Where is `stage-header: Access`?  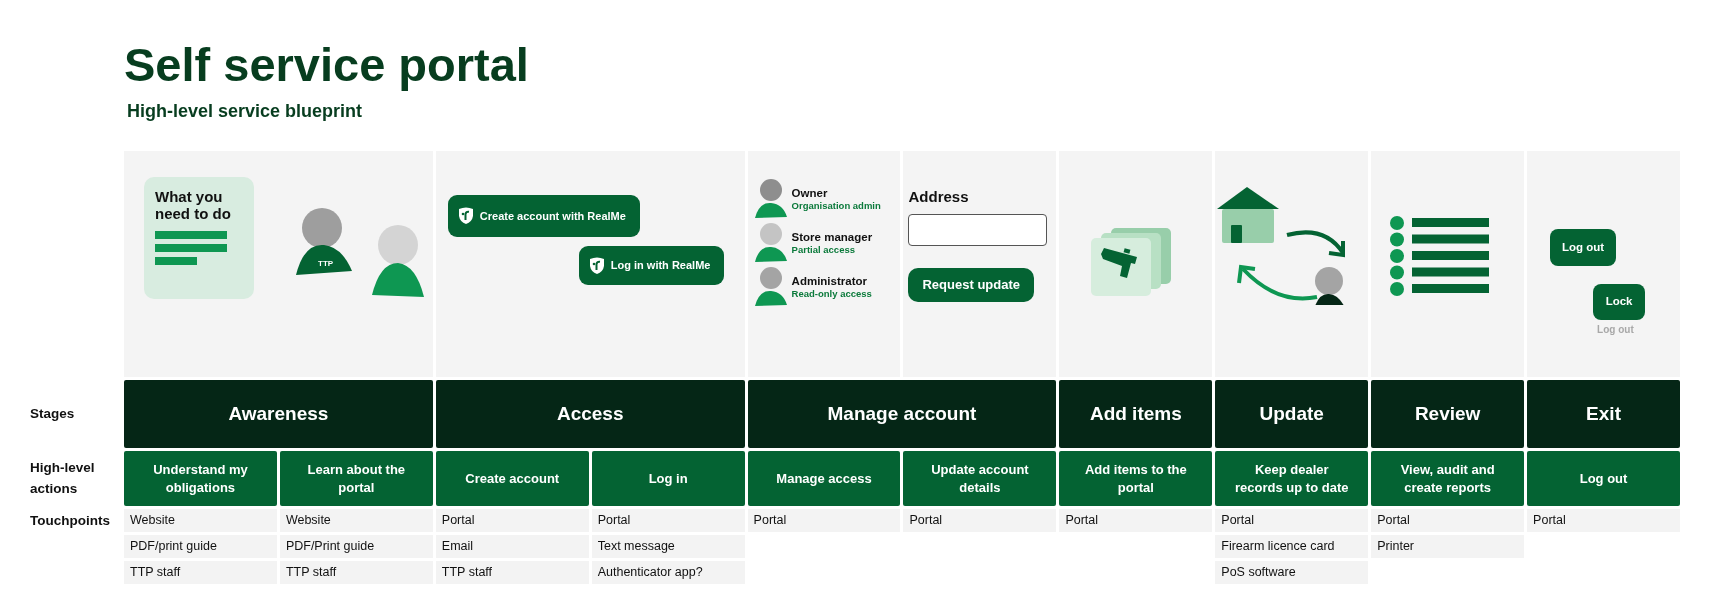 stage-header: Access is located at coordinates (590, 414).